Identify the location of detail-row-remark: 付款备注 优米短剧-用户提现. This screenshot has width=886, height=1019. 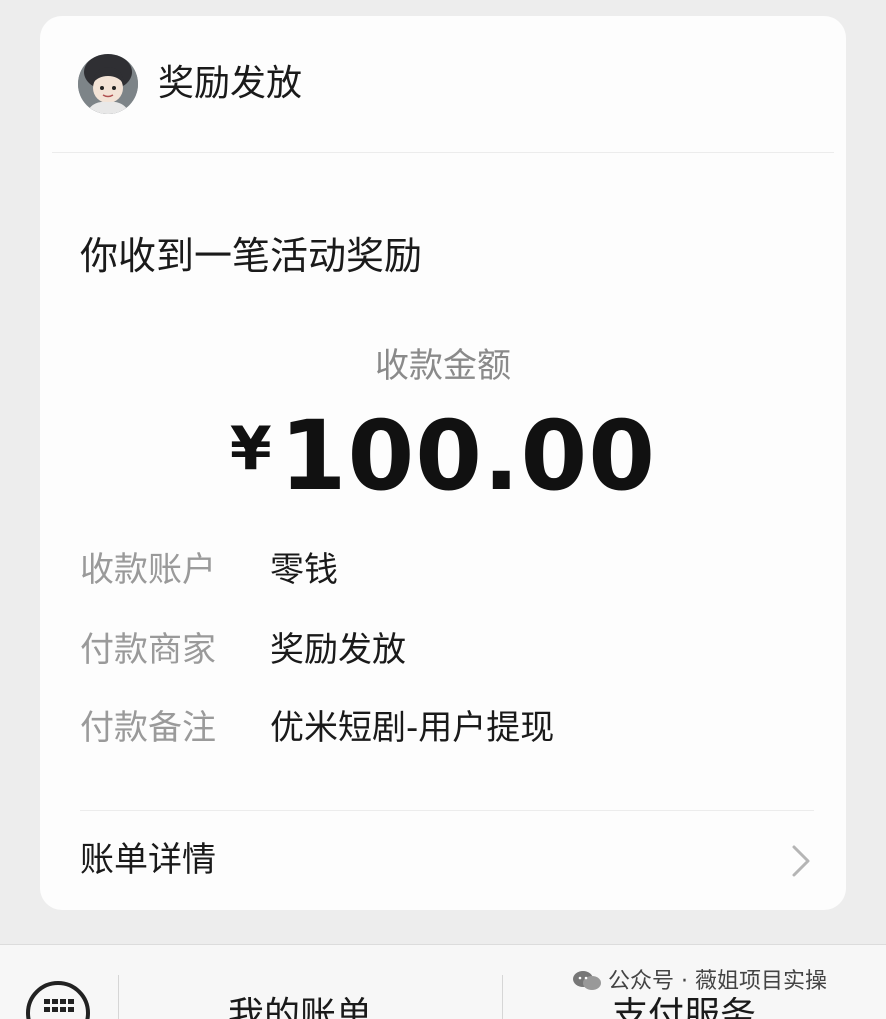
(317, 728).